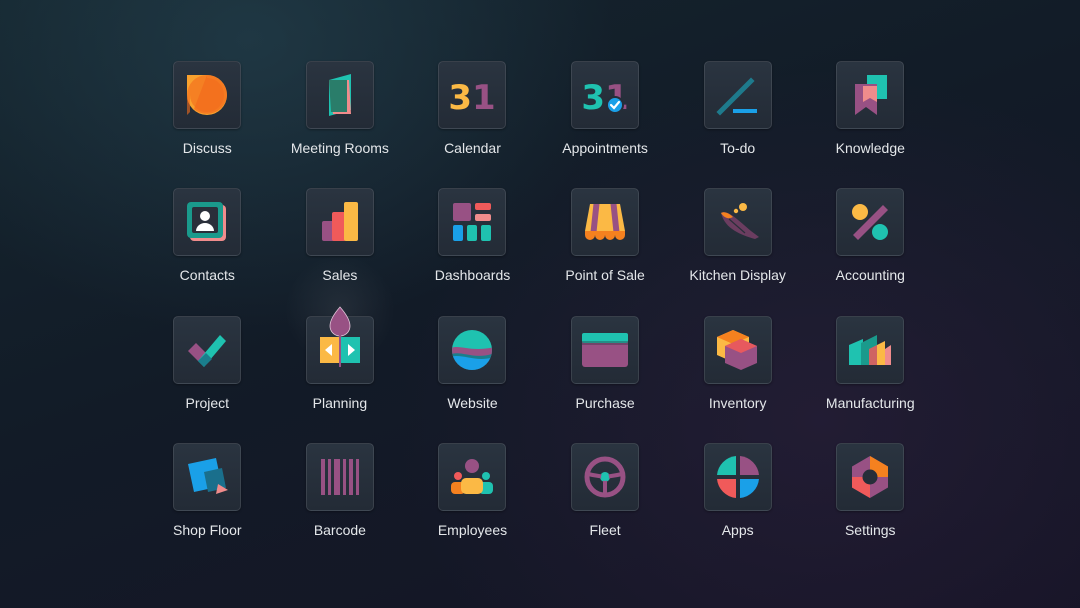 The height and width of the screenshot is (608, 1080). I want to click on app-fleet: Fleet, so click(605, 506).